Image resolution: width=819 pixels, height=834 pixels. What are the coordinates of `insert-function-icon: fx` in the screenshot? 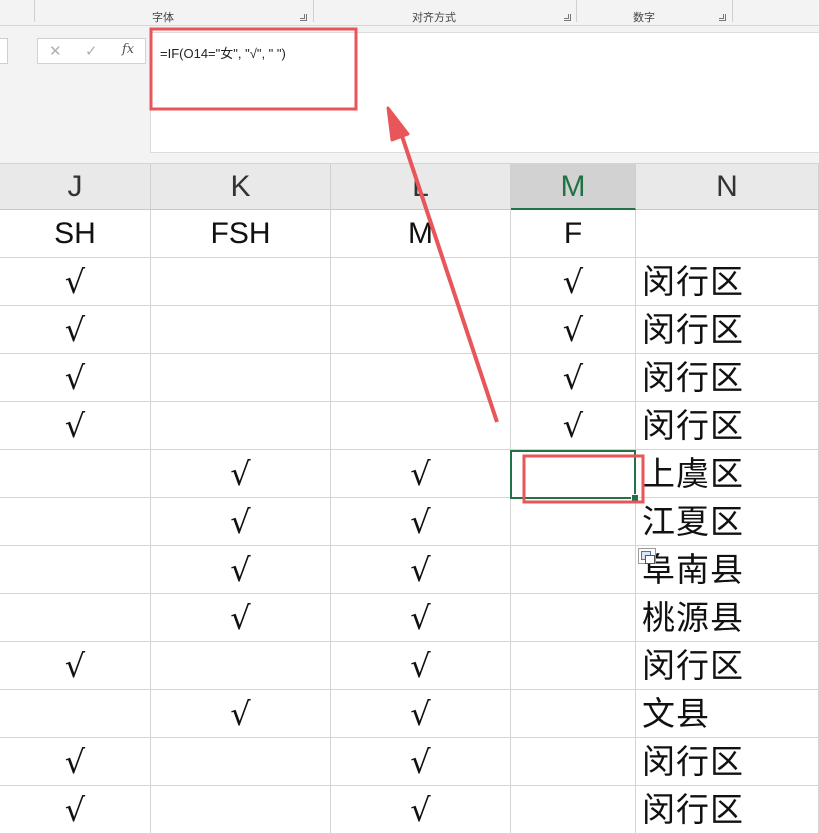 It's located at (128, 49).